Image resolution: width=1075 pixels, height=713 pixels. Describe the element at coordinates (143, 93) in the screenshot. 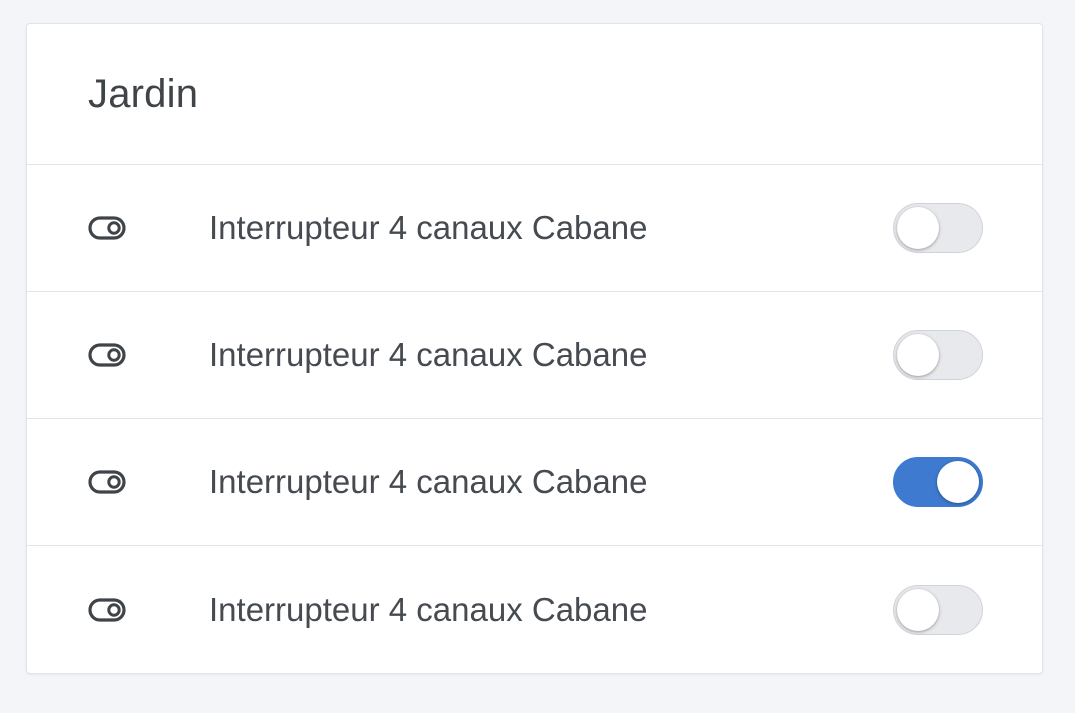

I see `card-title: Jardin` at that location.